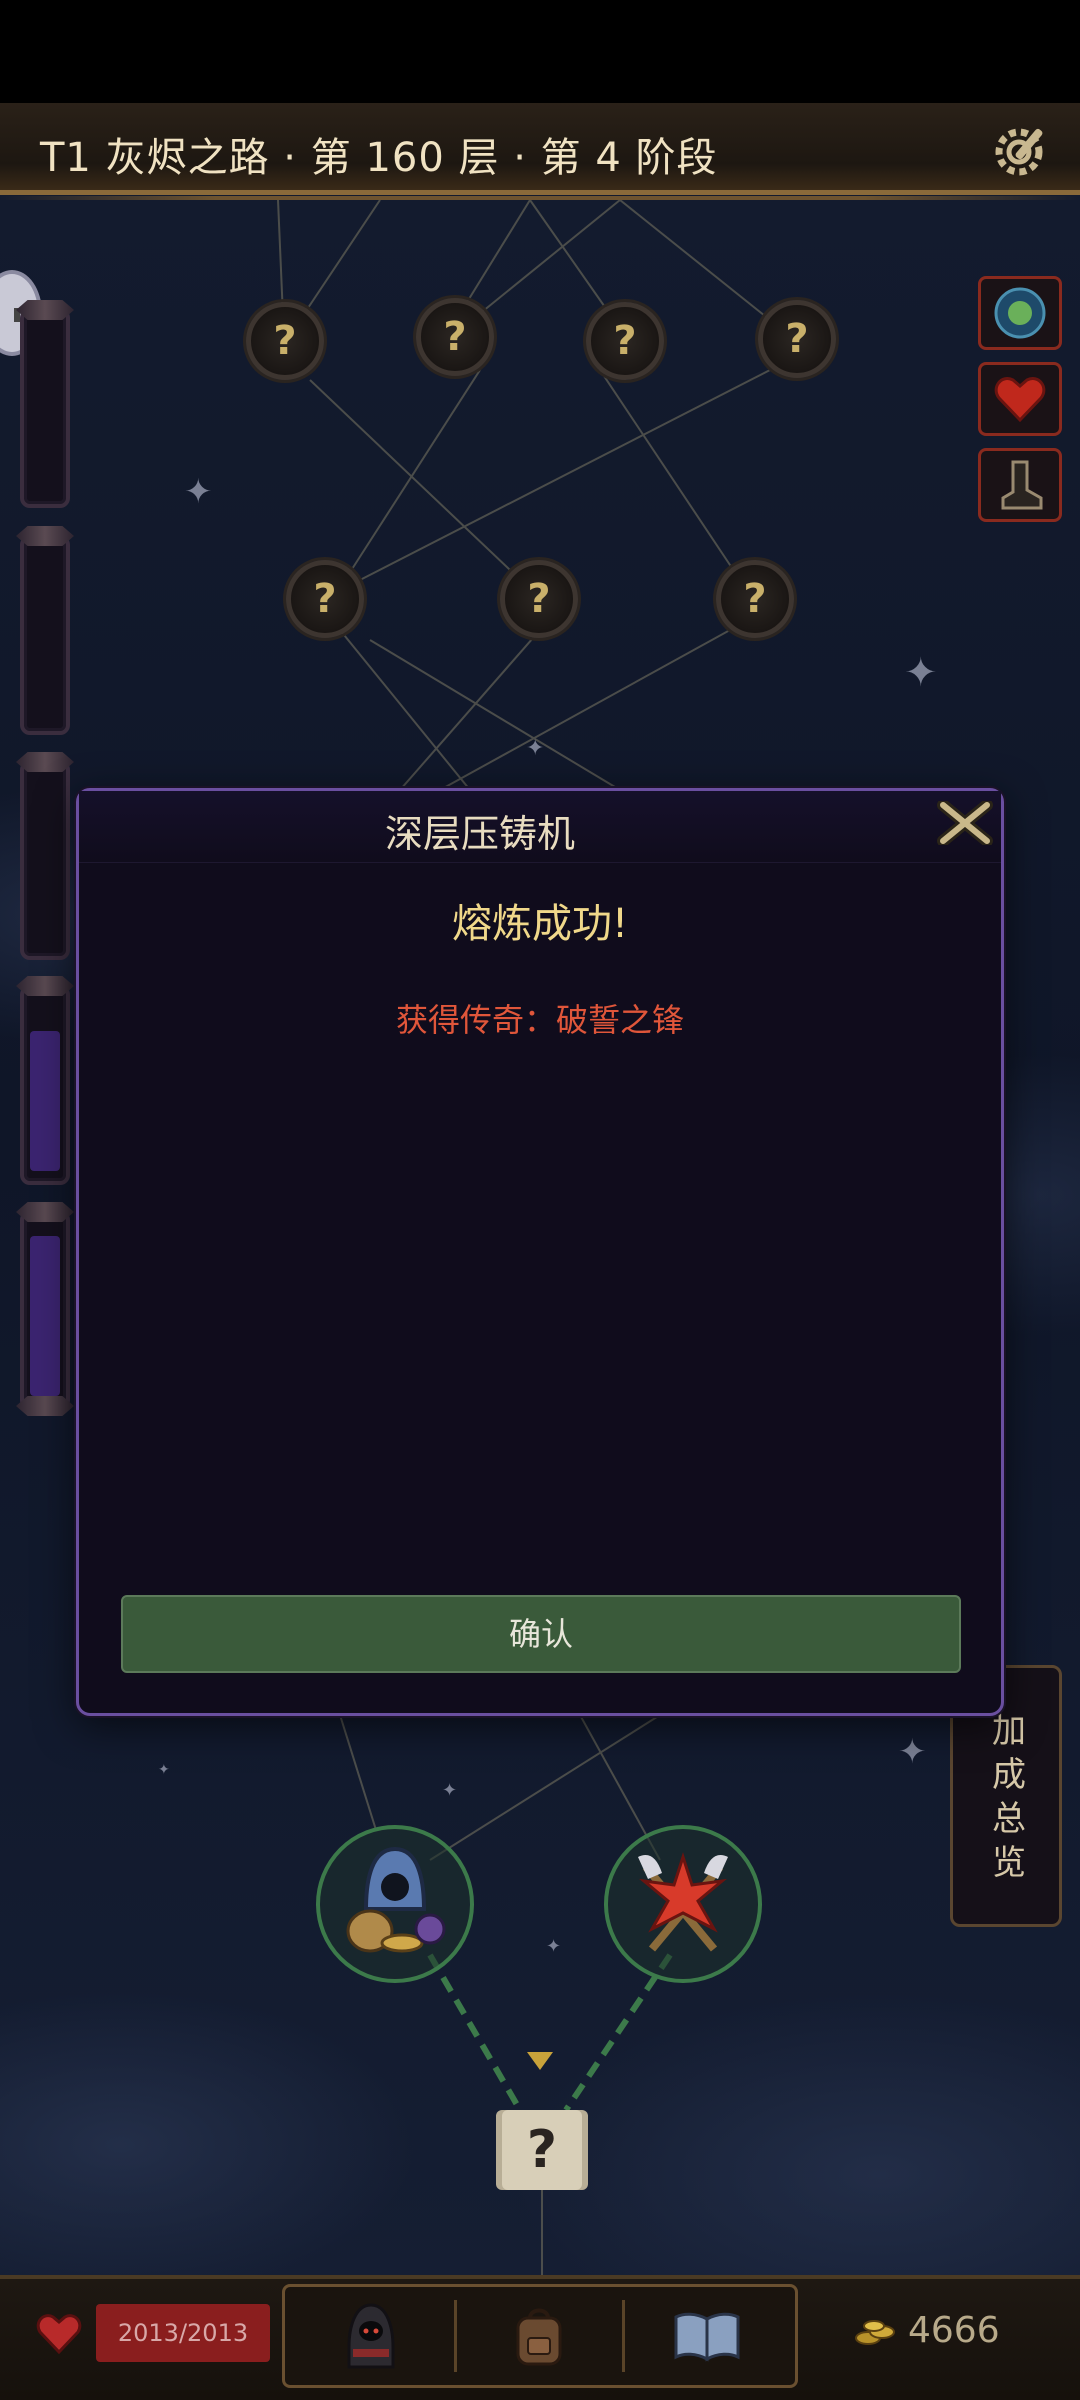 The image size is (1080, 2400). I want to click on character-button, so click(371, 2336).